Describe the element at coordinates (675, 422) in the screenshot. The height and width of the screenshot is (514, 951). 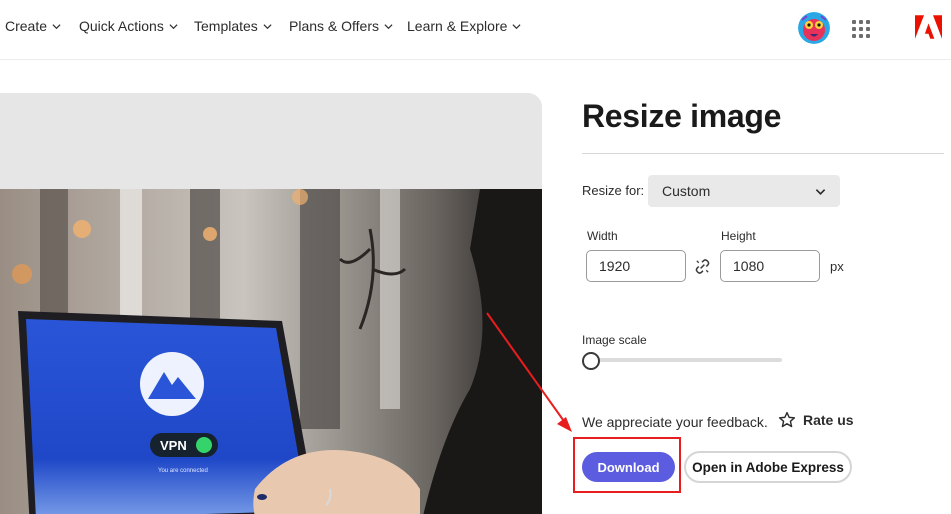
I see `feedback-text: We appreciate your feedback.` at that location.